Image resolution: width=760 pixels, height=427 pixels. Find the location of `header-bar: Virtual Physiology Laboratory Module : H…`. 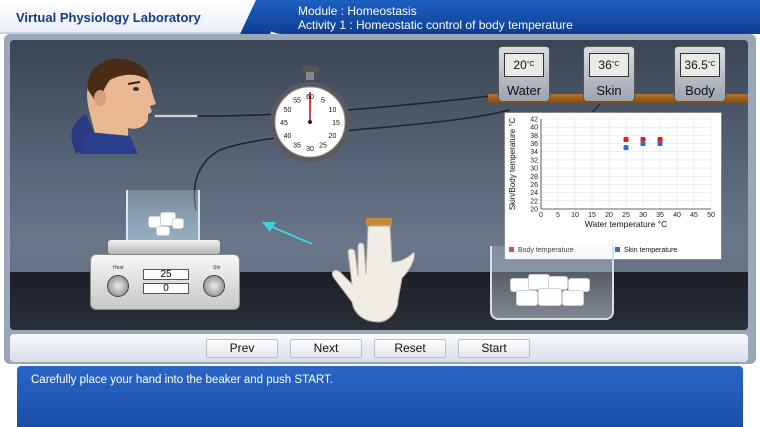

header-bar: Virtual Physiology Laboratory Module : H… is located at coordinates (380, 17).